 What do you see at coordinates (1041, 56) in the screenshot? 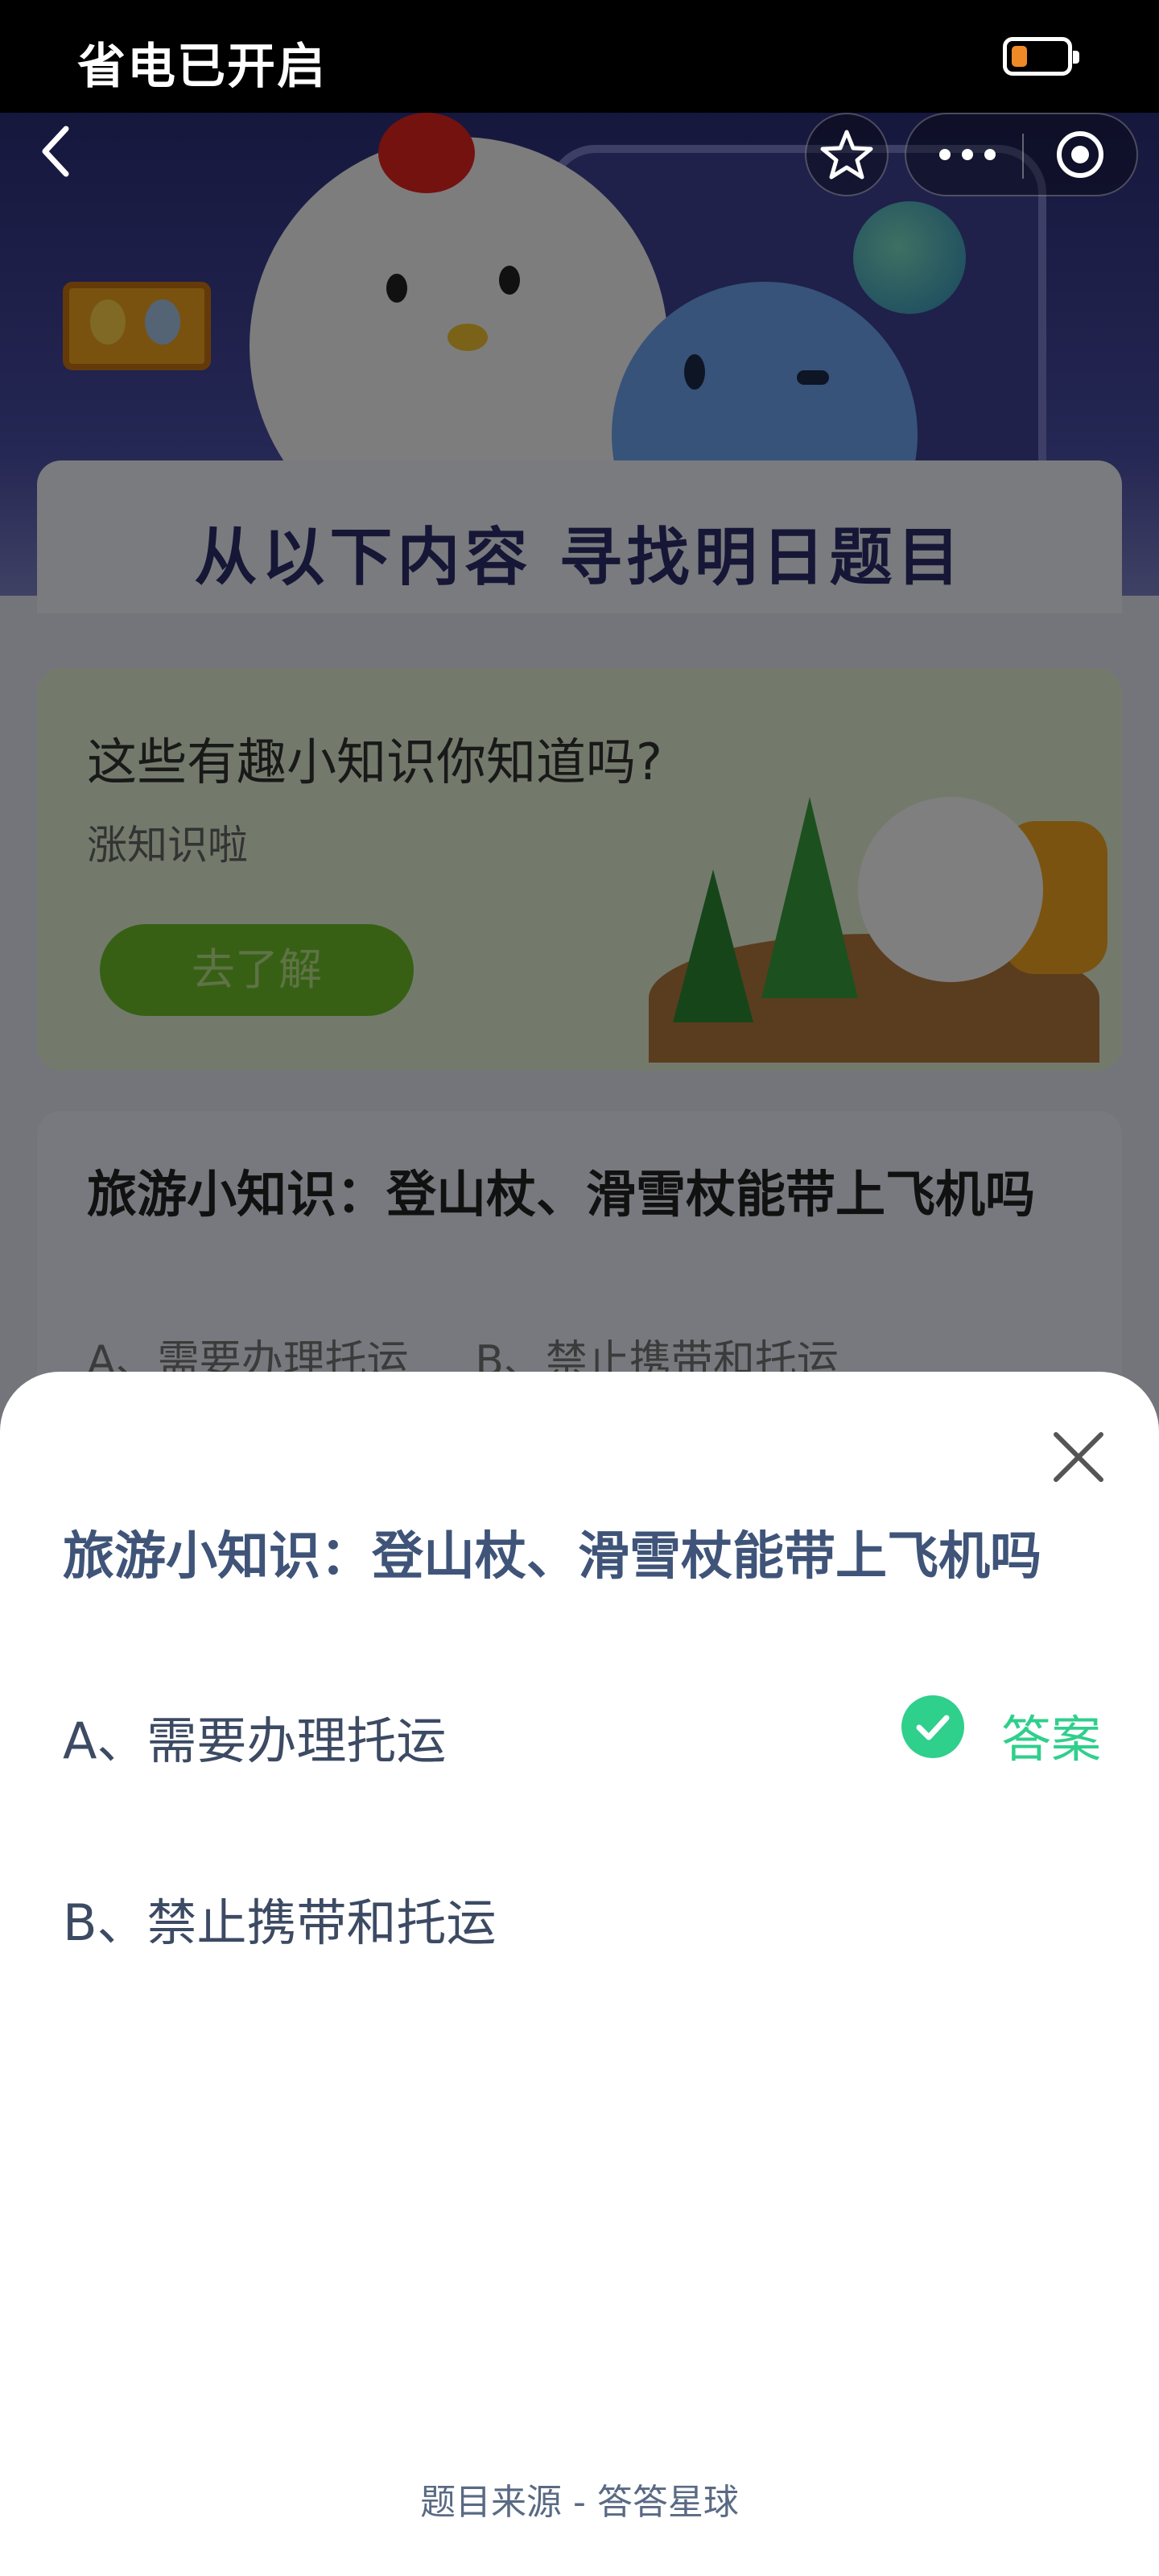
I see `battery-icon` at bounding box center [1041, 56].